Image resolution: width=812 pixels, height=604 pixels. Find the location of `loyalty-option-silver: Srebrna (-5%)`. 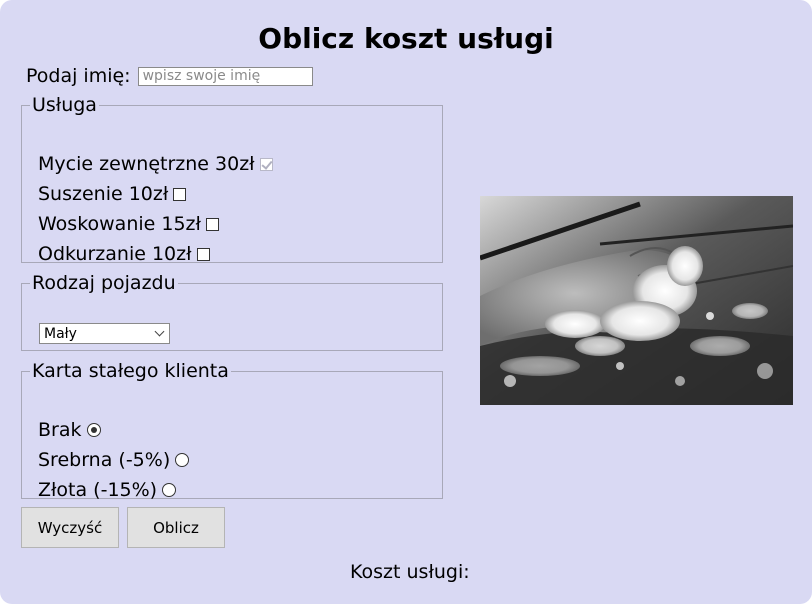

loyalty-option-silver: Srebrna (-5%) is located at coordinates (114, 460).